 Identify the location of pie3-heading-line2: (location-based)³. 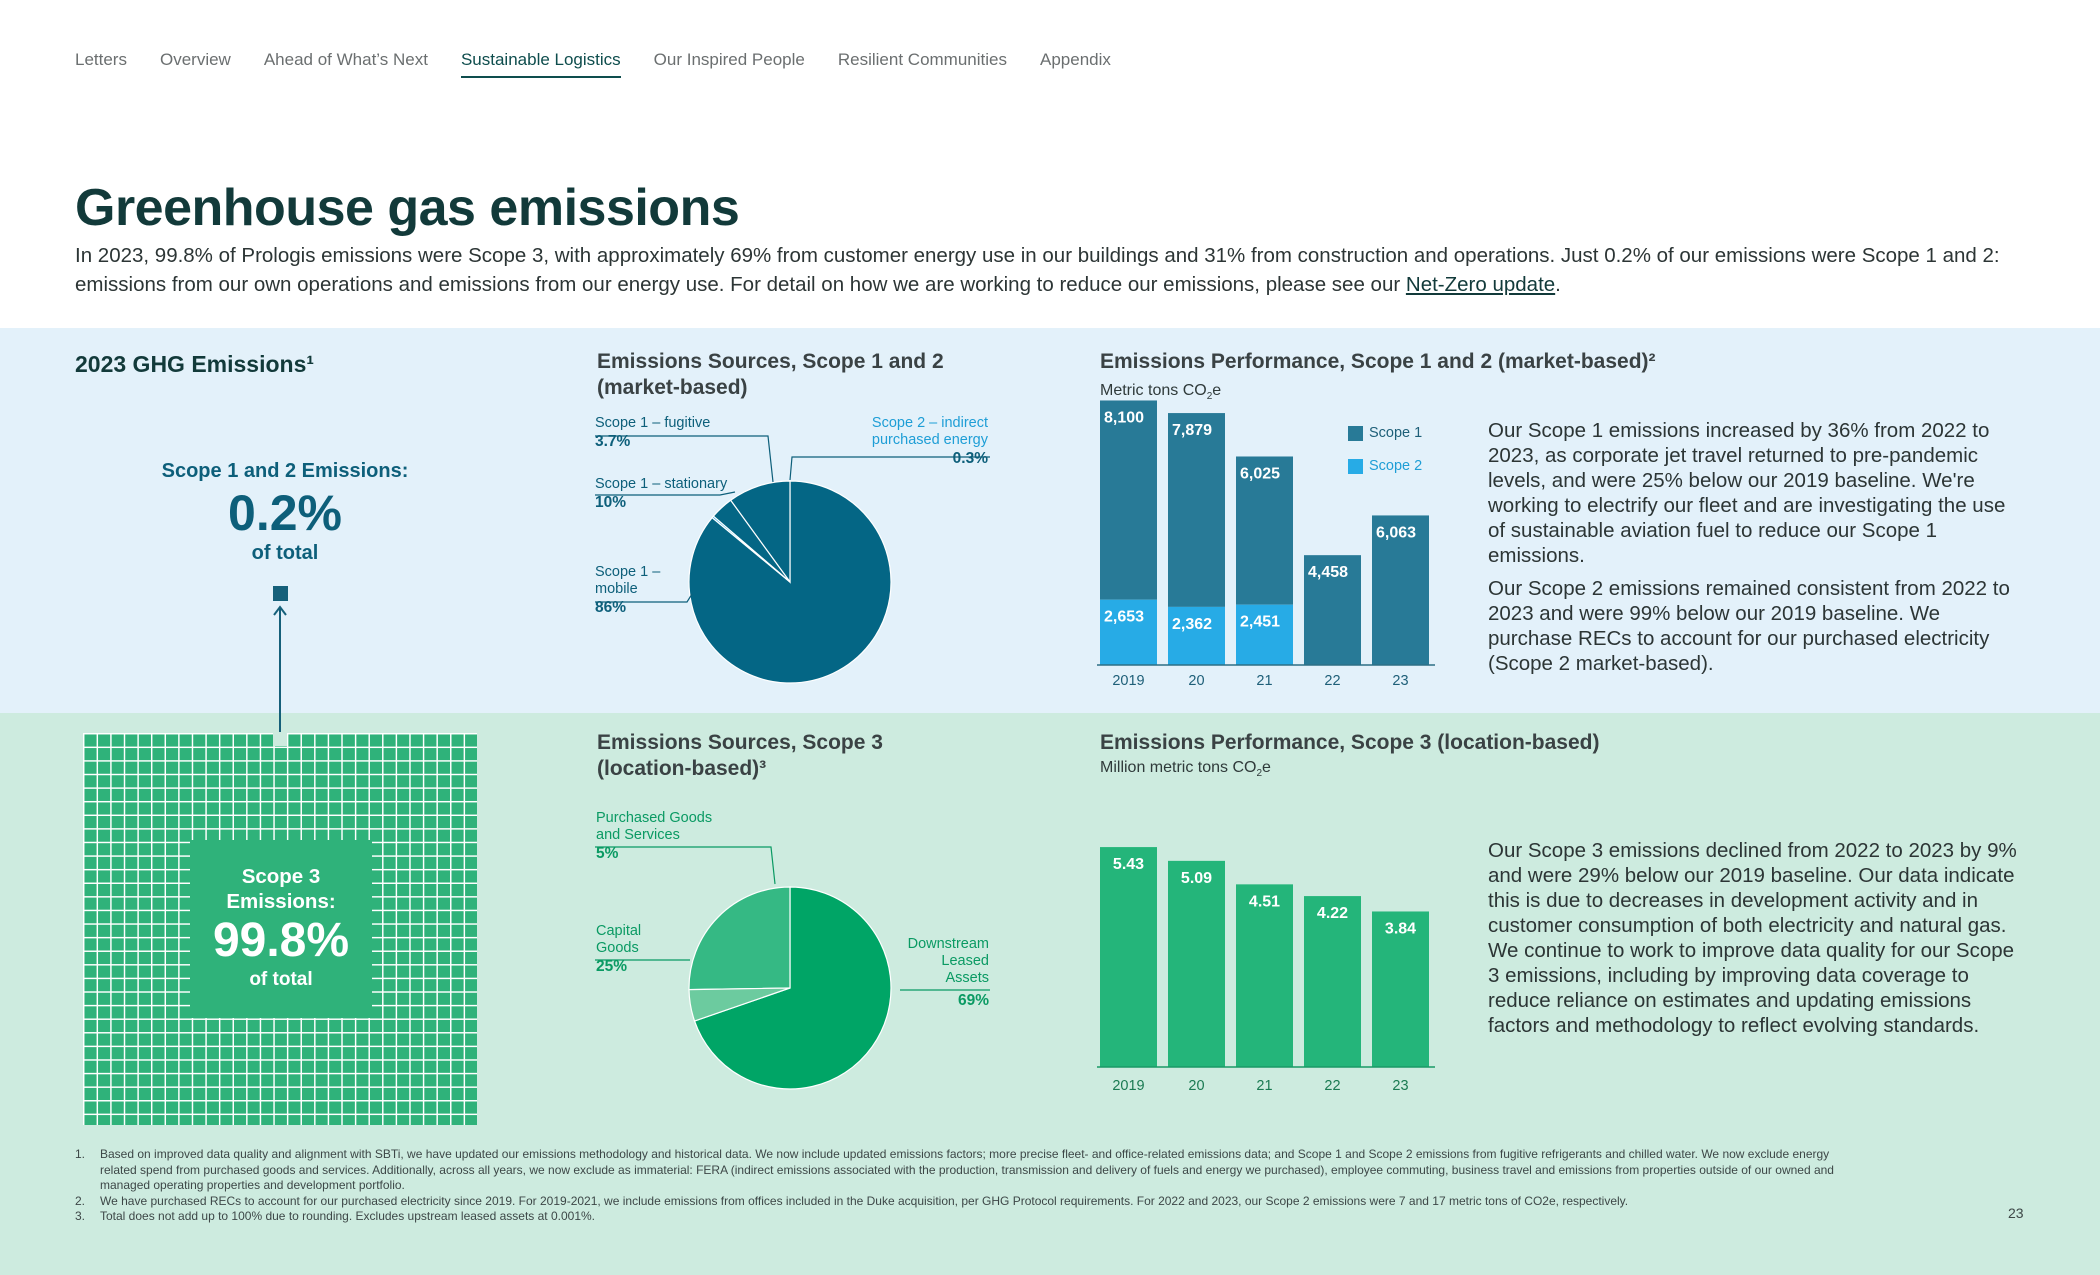
(682, 768).